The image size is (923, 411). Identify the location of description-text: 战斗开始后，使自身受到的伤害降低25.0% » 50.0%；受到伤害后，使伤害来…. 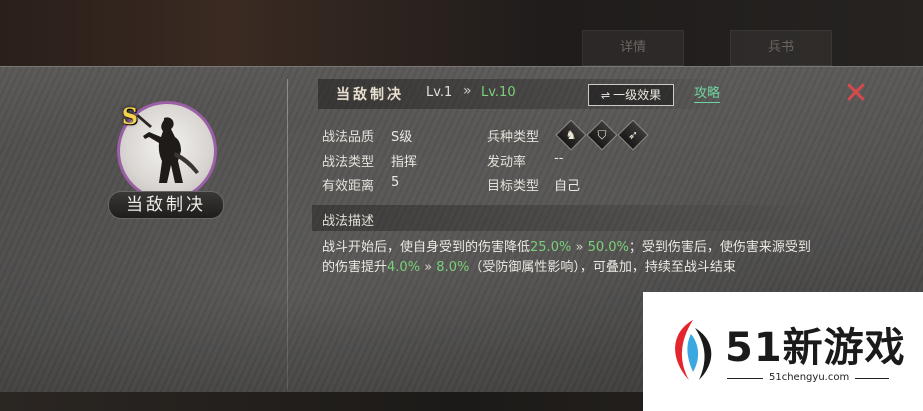
(570, 258).